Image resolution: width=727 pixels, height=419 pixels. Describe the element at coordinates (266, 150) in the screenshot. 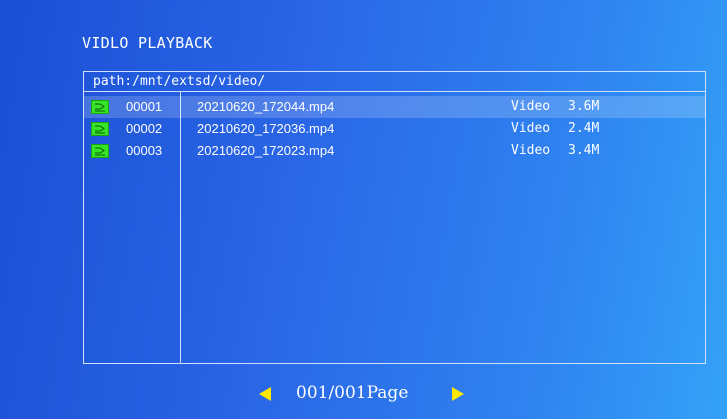

I see `file-name: 20210620_172023.mp4` at that location.